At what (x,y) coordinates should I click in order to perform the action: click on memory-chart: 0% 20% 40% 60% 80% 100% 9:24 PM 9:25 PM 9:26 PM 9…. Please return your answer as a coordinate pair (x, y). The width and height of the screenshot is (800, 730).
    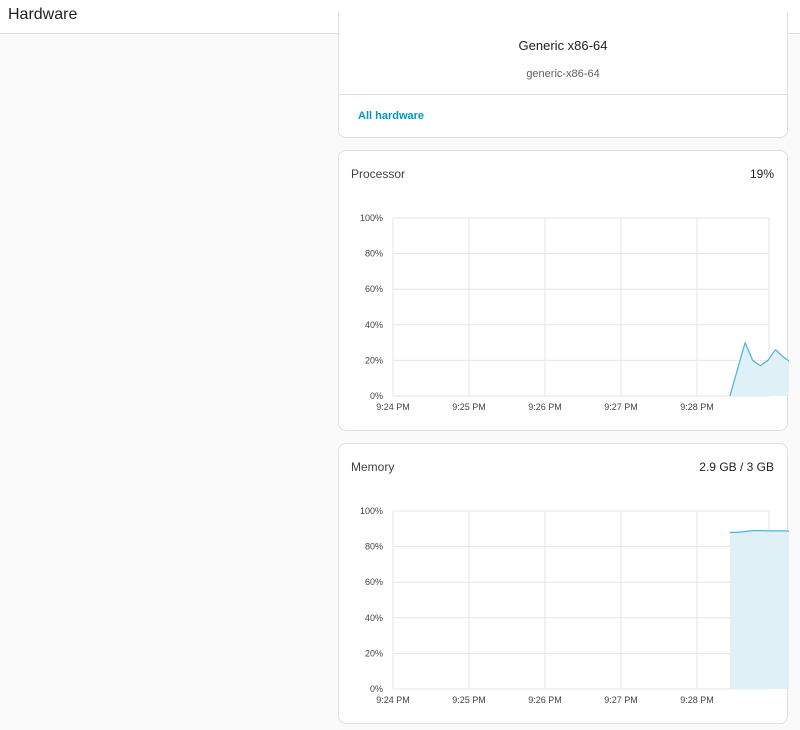
    Looking at the image, I should click on (574, 605).